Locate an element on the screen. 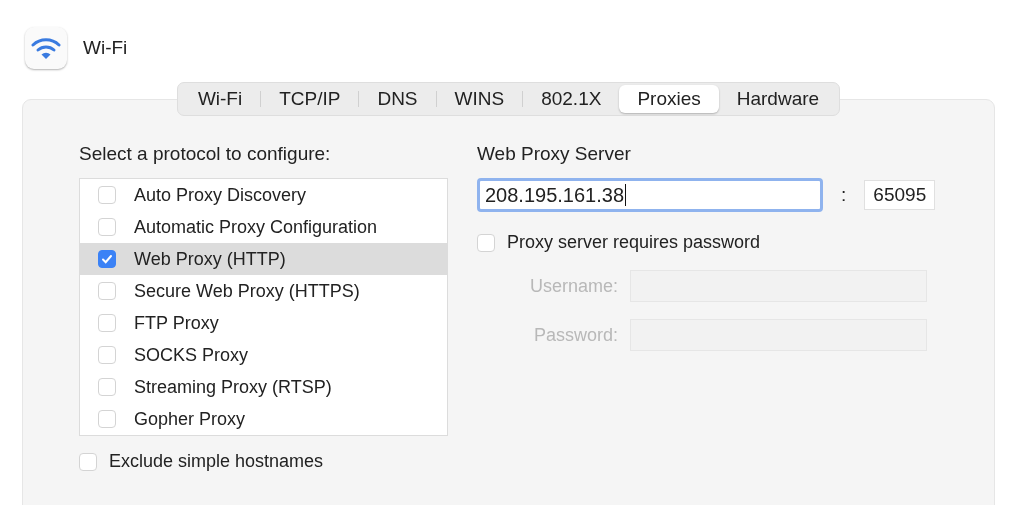 The image size is (1024, 505). protocol-label: Streaming Proxy (RTSP) is located at coordinates (233, 387).